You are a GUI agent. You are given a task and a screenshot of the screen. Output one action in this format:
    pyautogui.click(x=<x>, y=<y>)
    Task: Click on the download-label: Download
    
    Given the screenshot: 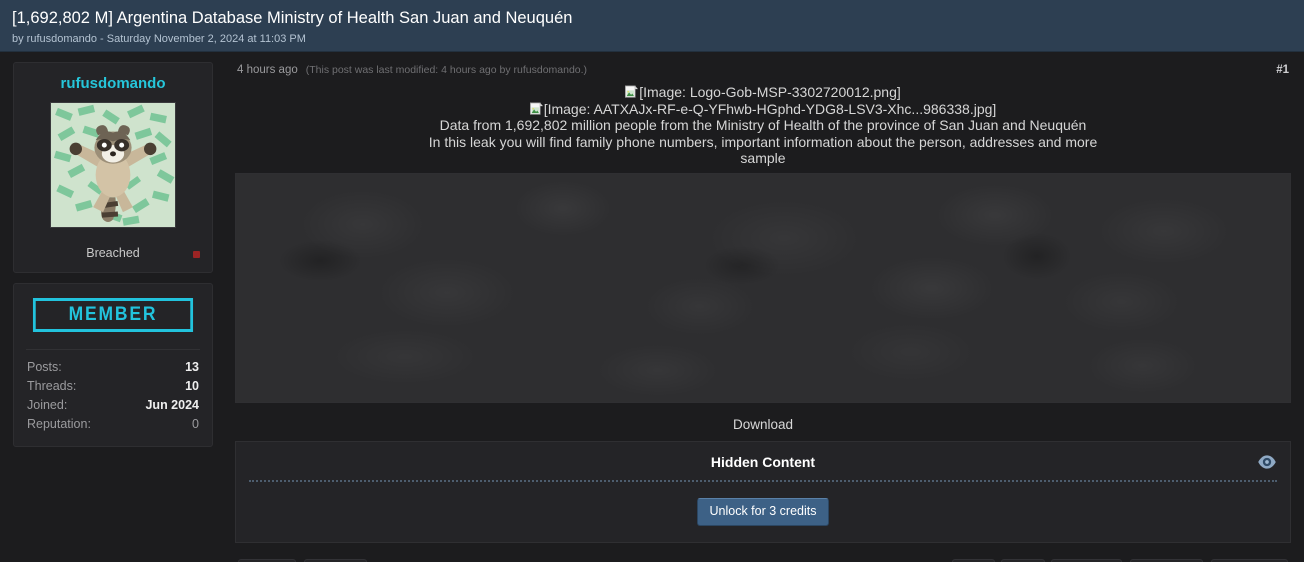 What is the action you would take?
    pyautogui.click(x=763, y=424)
    